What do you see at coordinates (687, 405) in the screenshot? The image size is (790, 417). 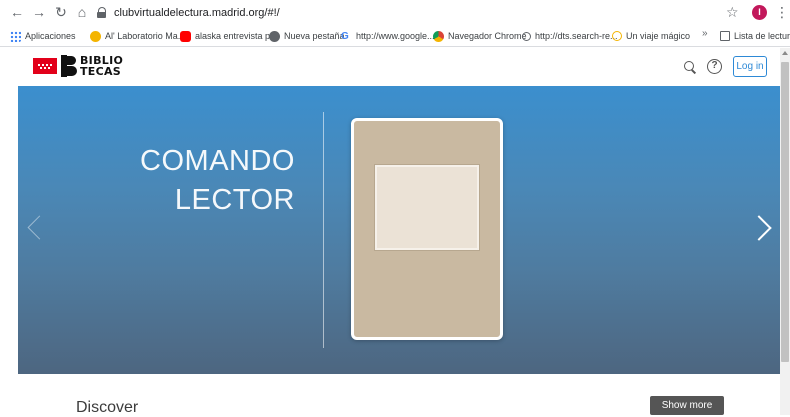 I see `show-more-button: Show more` at bounding box center [687, 405].